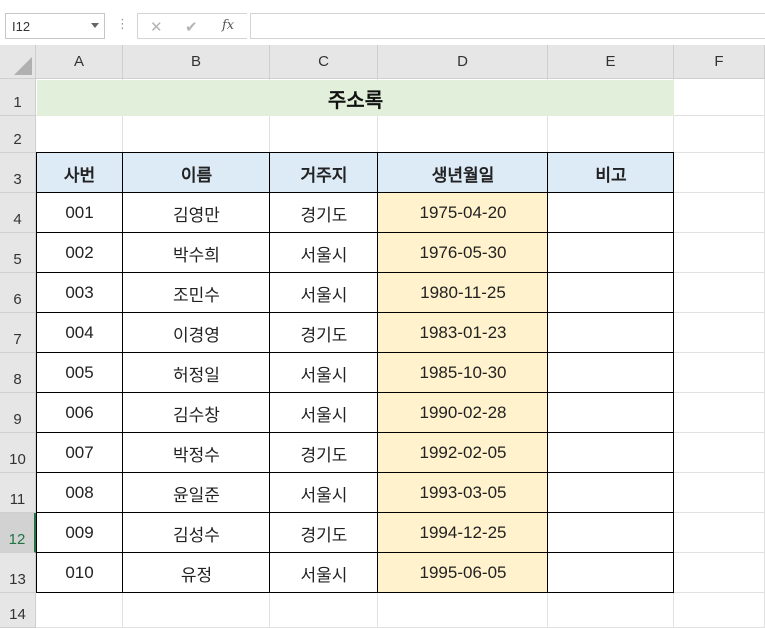 The height and width of the screenshot is (628, 765). Describe the element at coordinates (79, 453) in the screenshot. I see `table-cell: 007` at that location.